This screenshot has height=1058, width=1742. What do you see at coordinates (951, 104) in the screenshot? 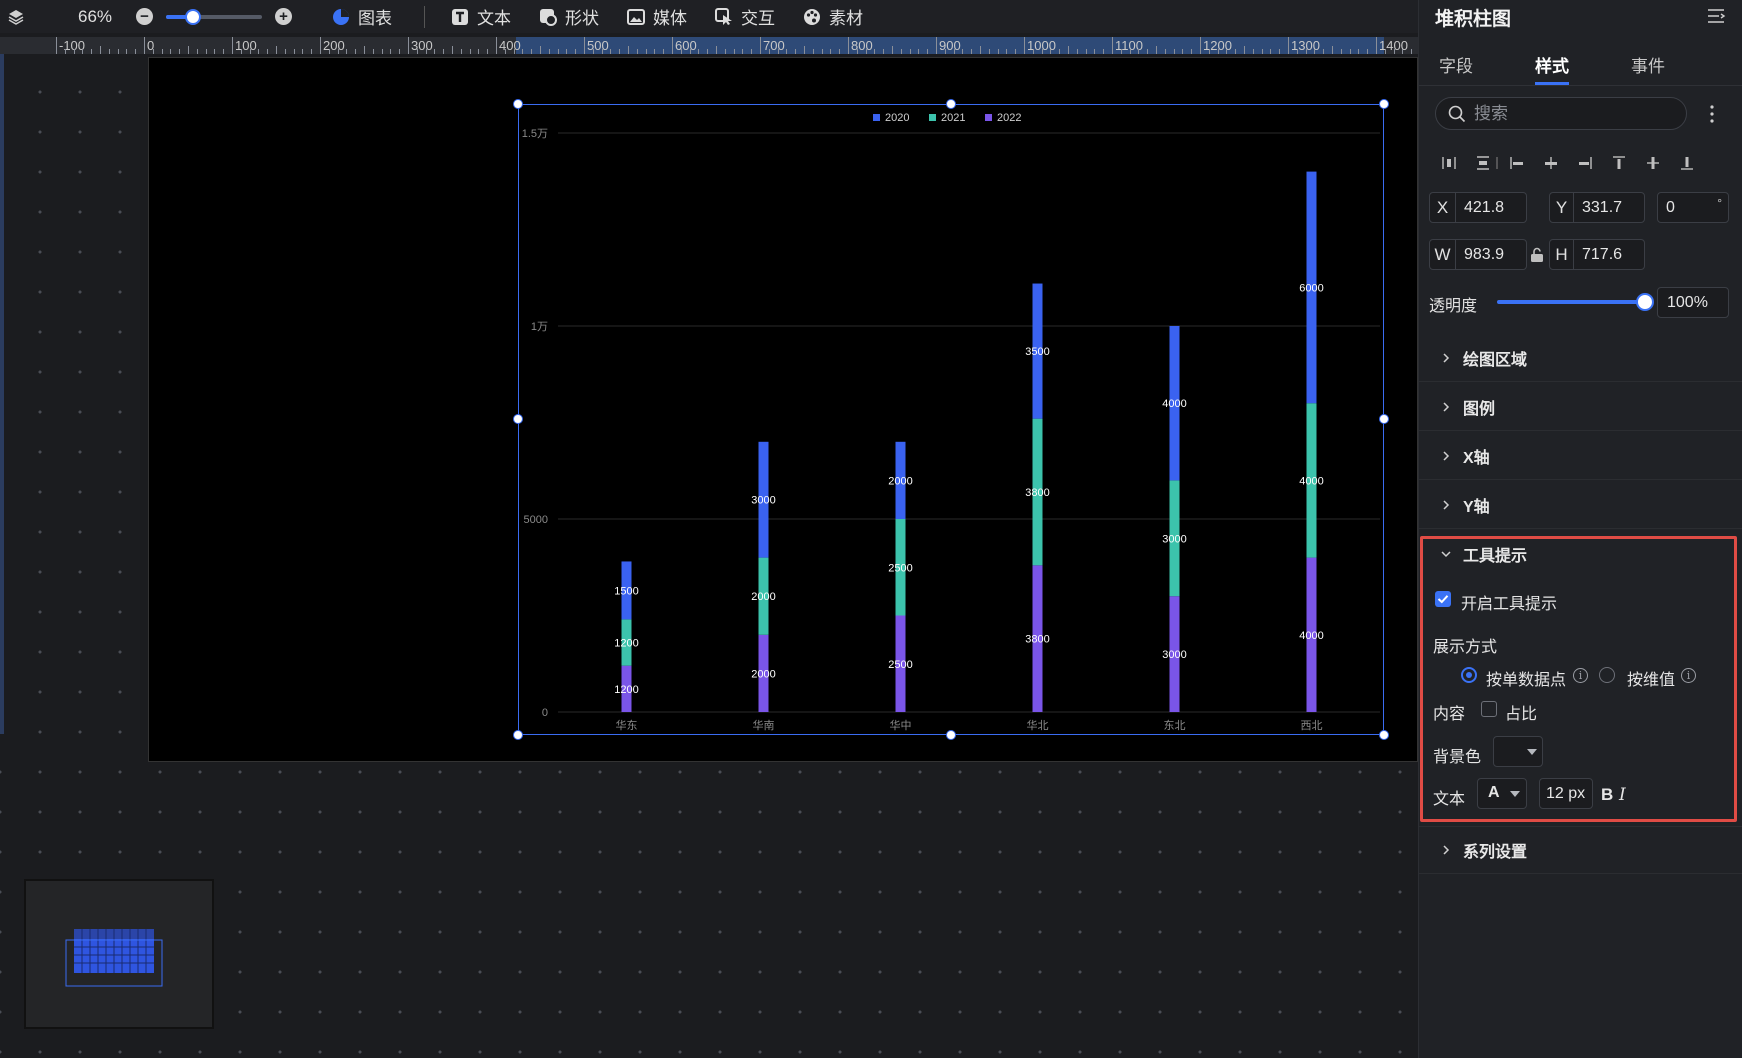
I see `resize-handle-top` at bounding box center [951, 104].